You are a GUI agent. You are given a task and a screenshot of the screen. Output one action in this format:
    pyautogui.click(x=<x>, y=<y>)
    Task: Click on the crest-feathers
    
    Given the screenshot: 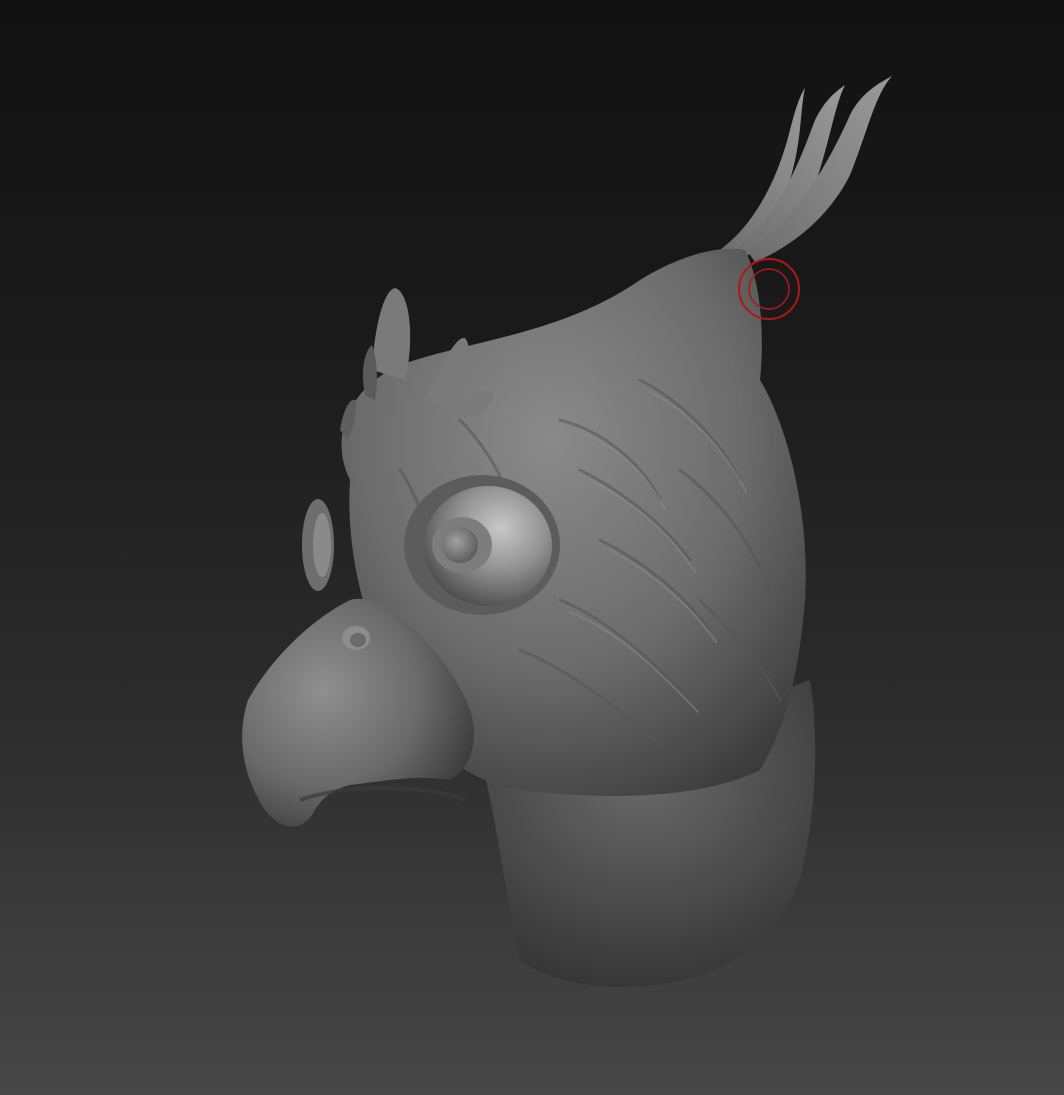 What is the action you would take?
    pyautogui.click(x=806, y=169)
    